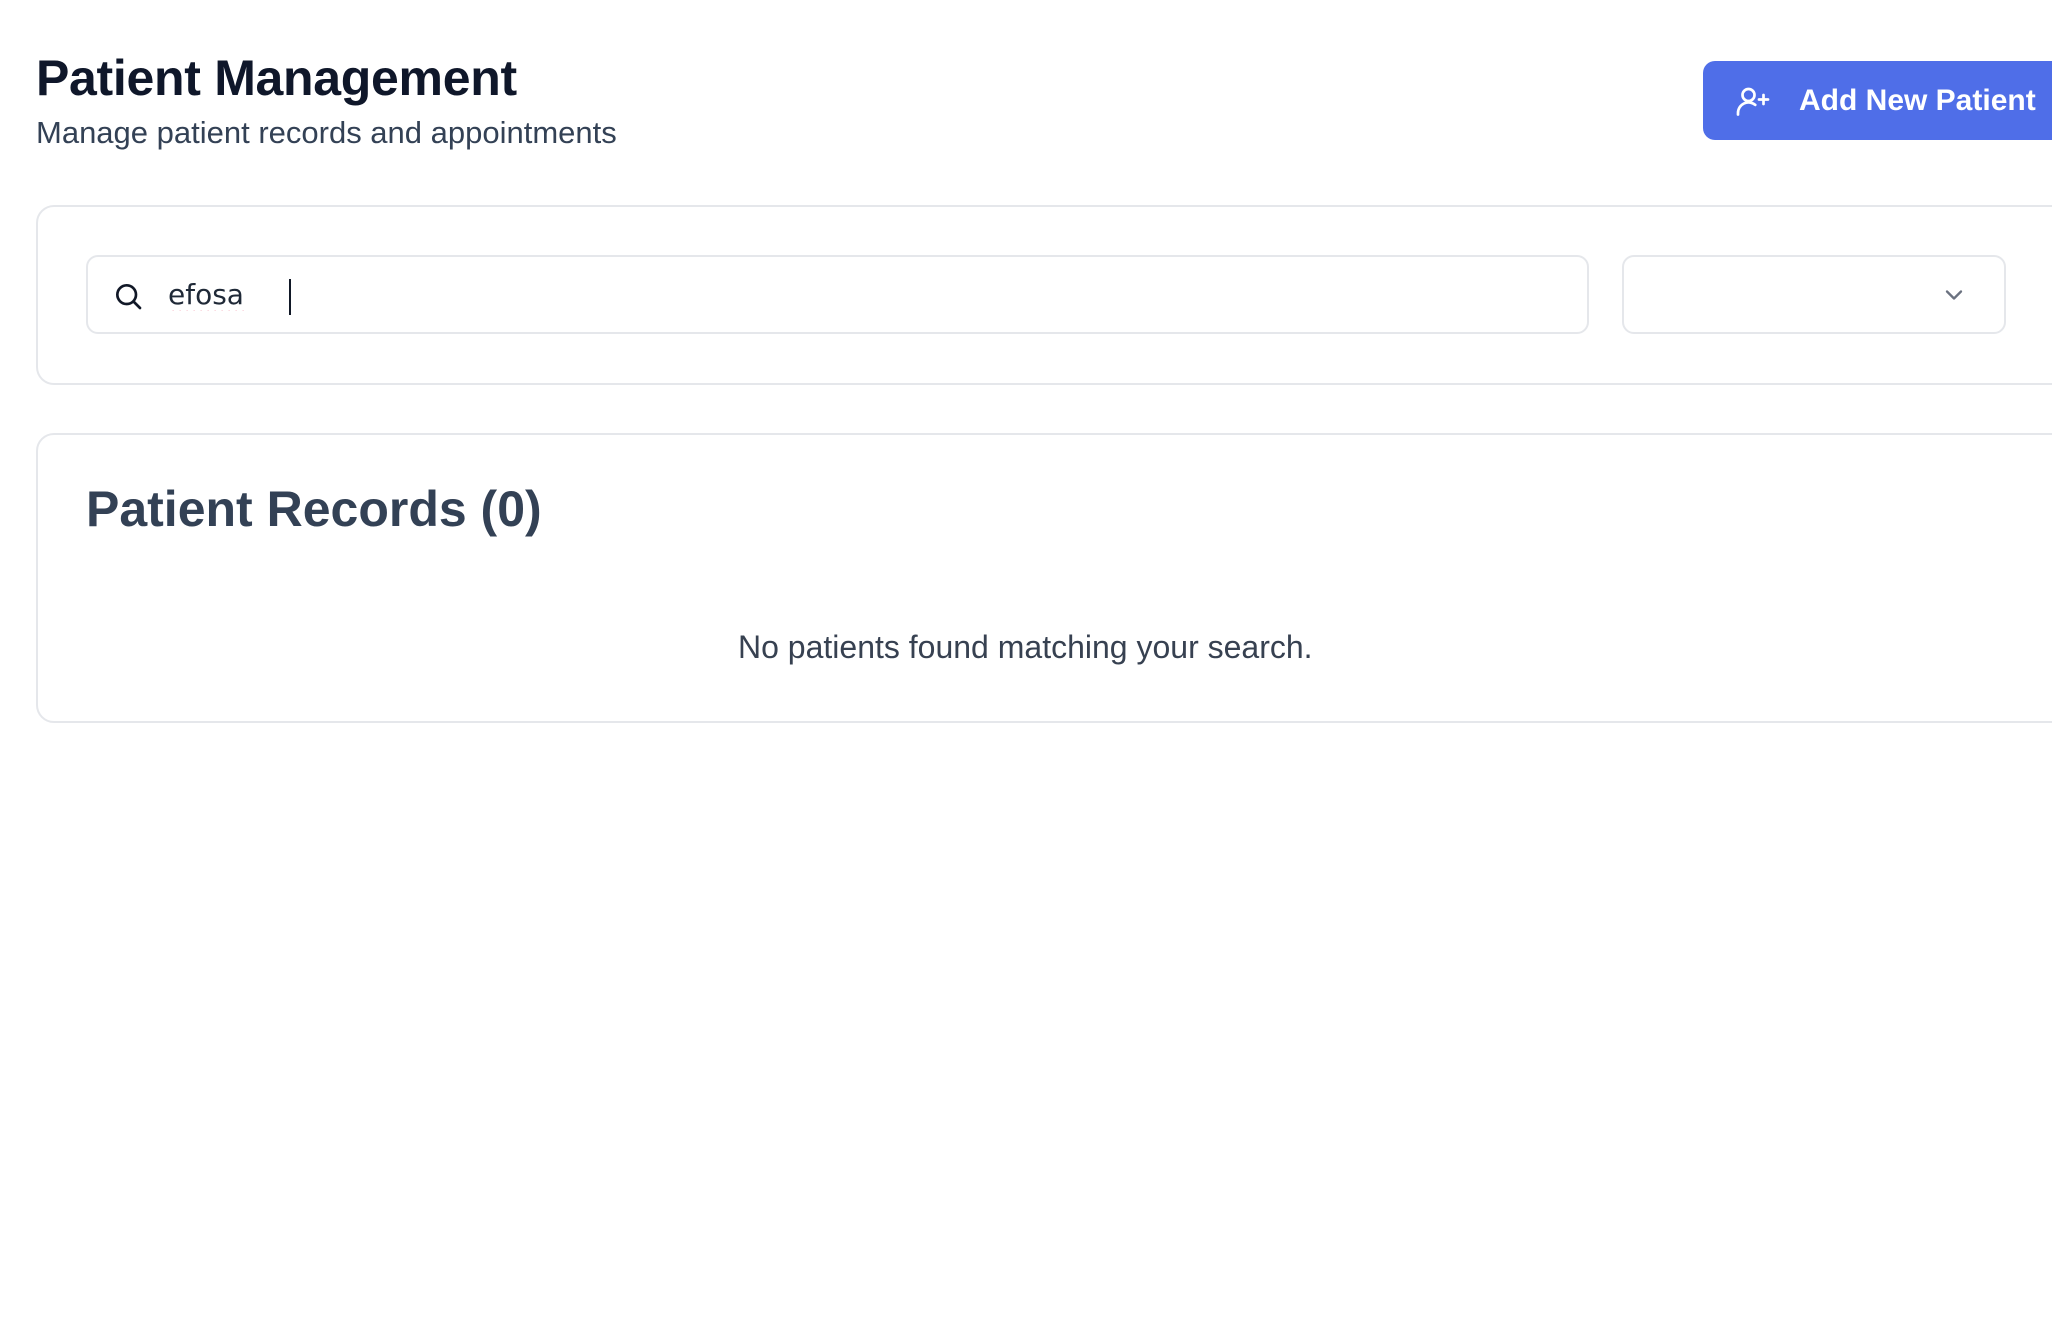 The image size is (2052, 1324). I want to click on search-field, so click(837, 294).